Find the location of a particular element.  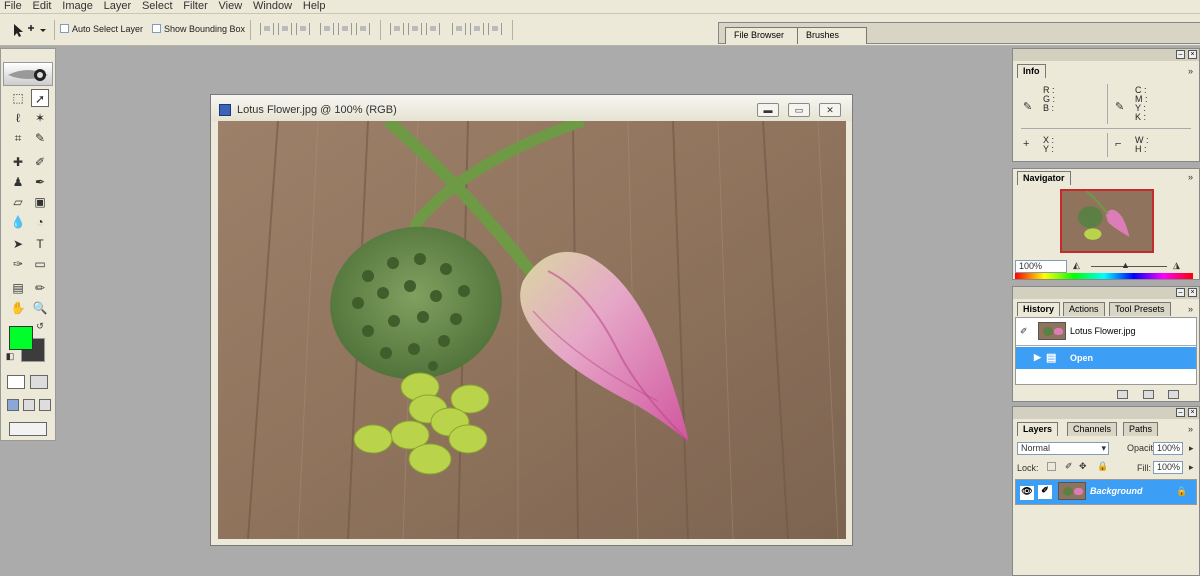

history-state-open: ▶ ▤ Open is located at coordinates (1106, 358).